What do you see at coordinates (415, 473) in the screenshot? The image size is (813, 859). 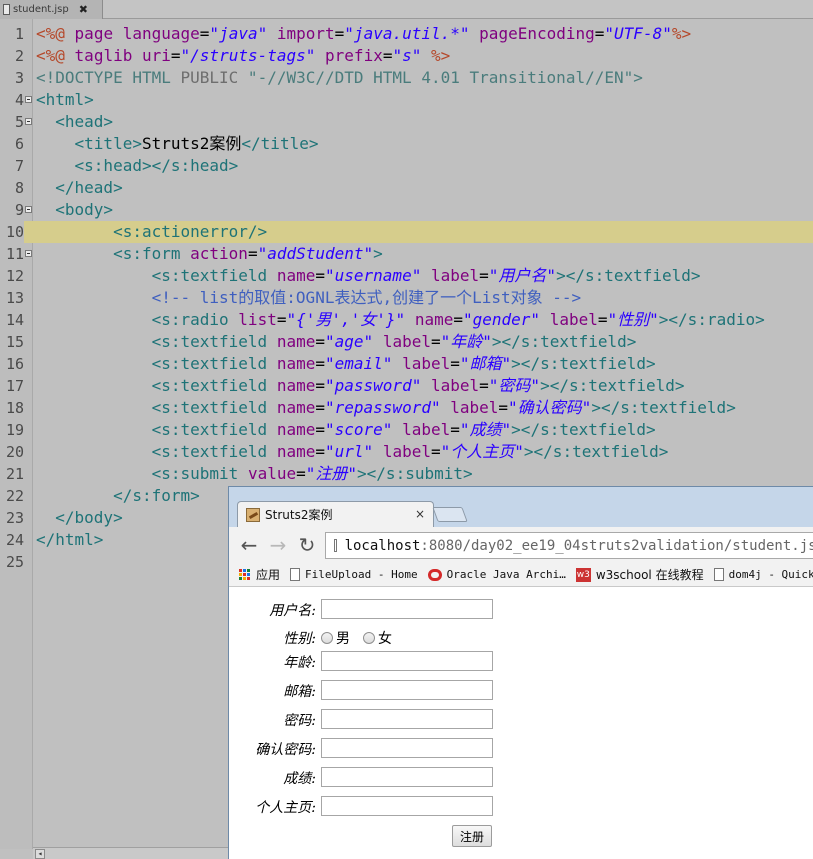 I see `code-token: ></s:submit>` at bounding box center [415, 473].